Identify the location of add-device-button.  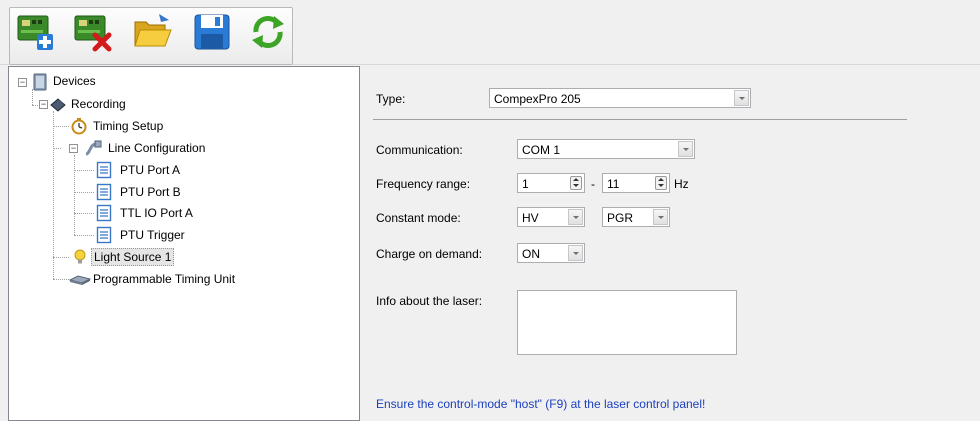
(35, 32).